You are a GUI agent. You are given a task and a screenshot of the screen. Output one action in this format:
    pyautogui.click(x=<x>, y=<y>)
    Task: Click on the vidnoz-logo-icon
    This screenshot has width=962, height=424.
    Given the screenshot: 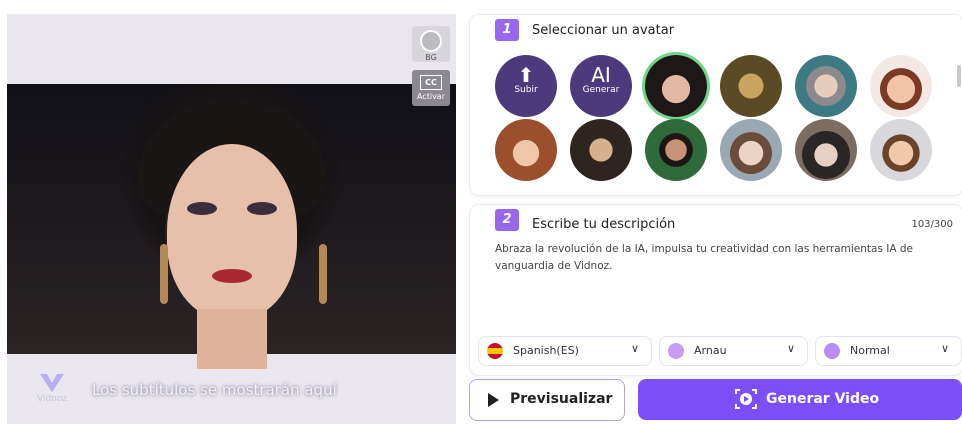 What is the action you would take?
    pyautogui.click(x=52, y=383)
    